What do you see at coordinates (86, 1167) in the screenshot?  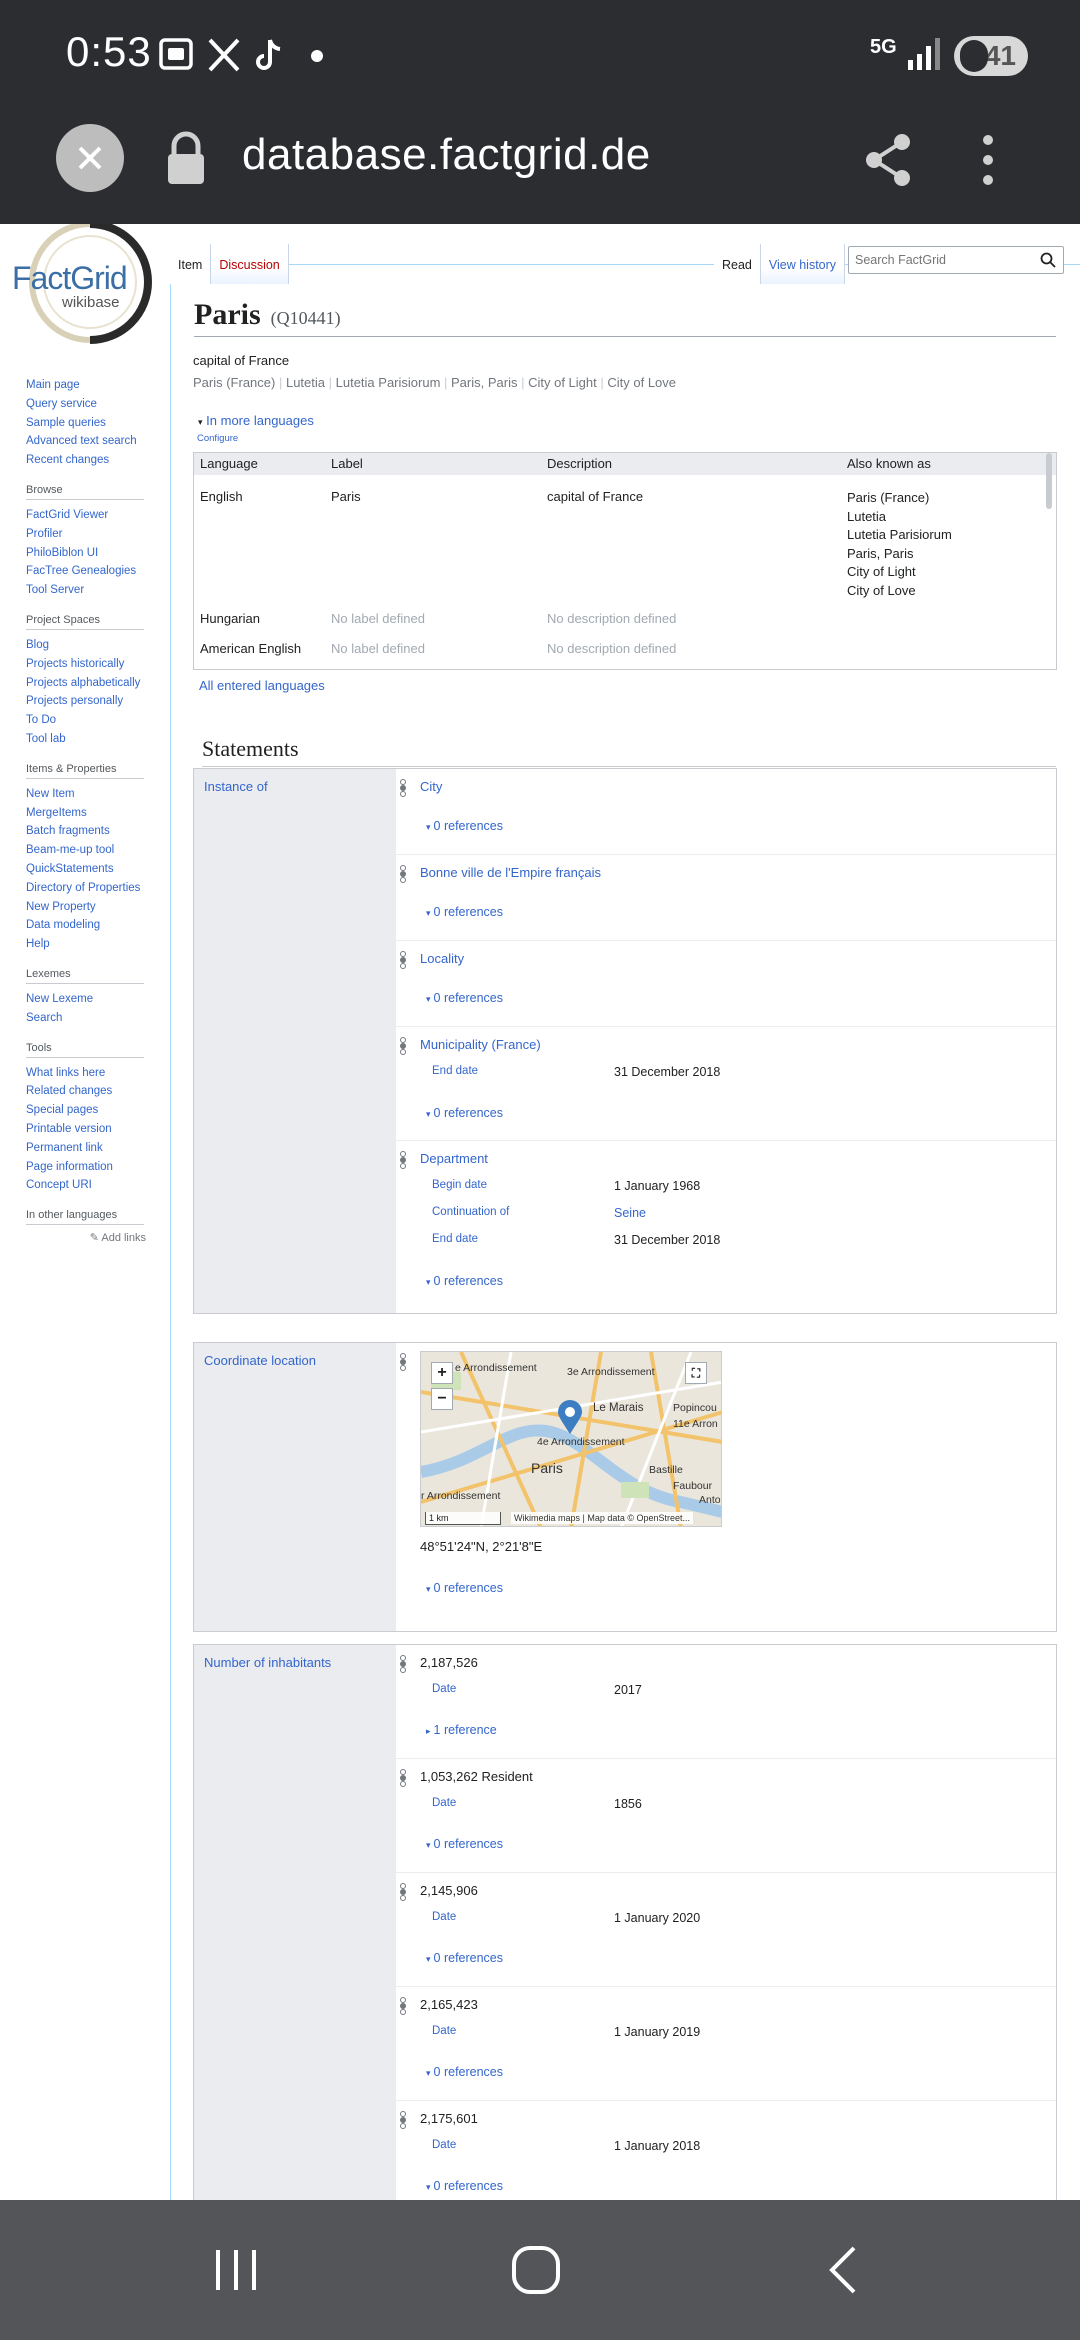 I see `sidebar-link: Page information` at bounding box center [86, 1167].